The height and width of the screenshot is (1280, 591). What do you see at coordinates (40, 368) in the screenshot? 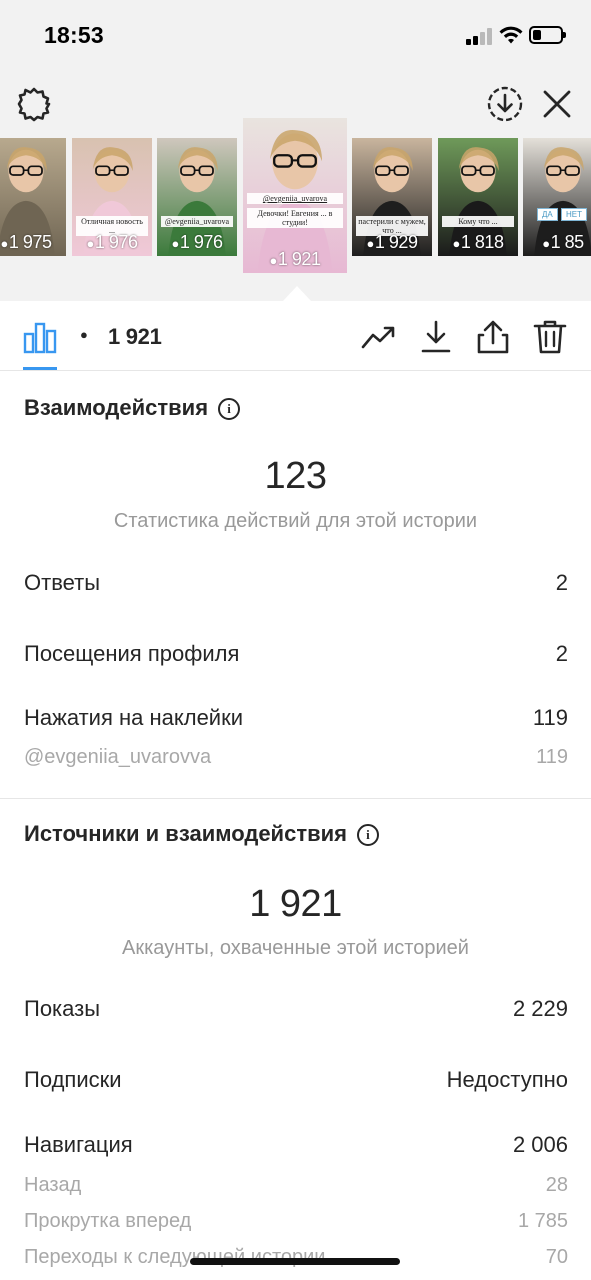
I see `active-tab-indicator` at bounding box center [40, 368].